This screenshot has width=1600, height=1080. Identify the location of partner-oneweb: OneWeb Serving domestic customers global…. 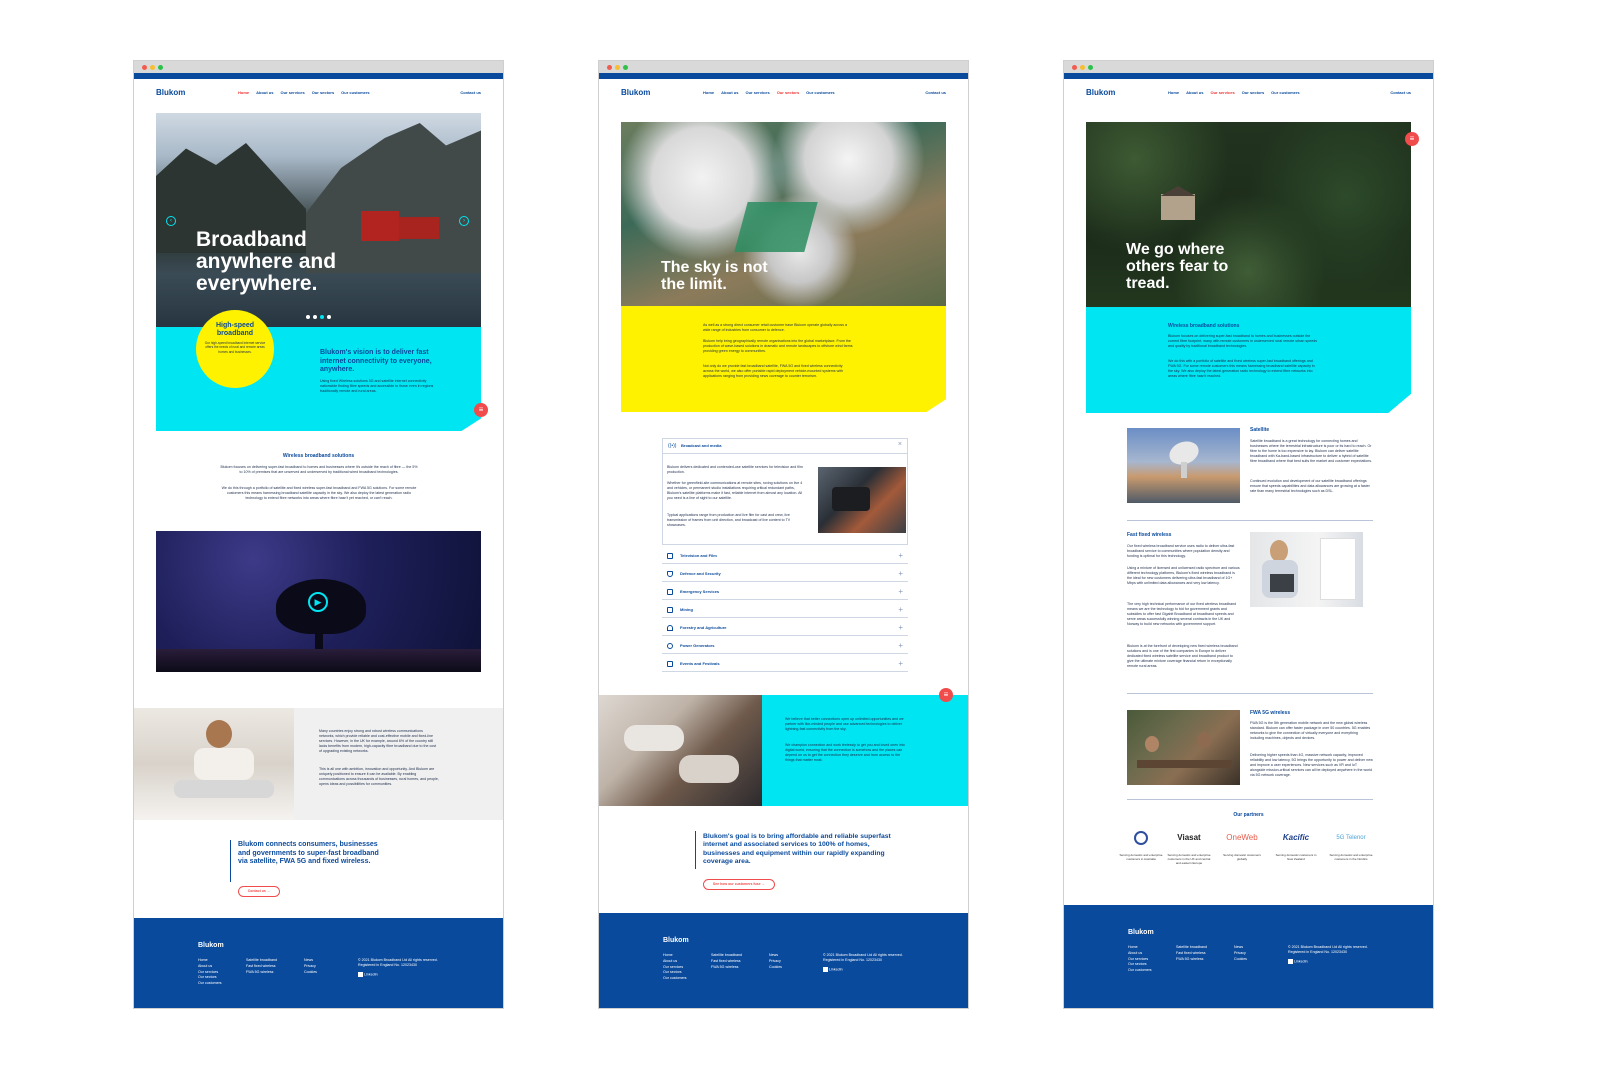
(1242, 846).